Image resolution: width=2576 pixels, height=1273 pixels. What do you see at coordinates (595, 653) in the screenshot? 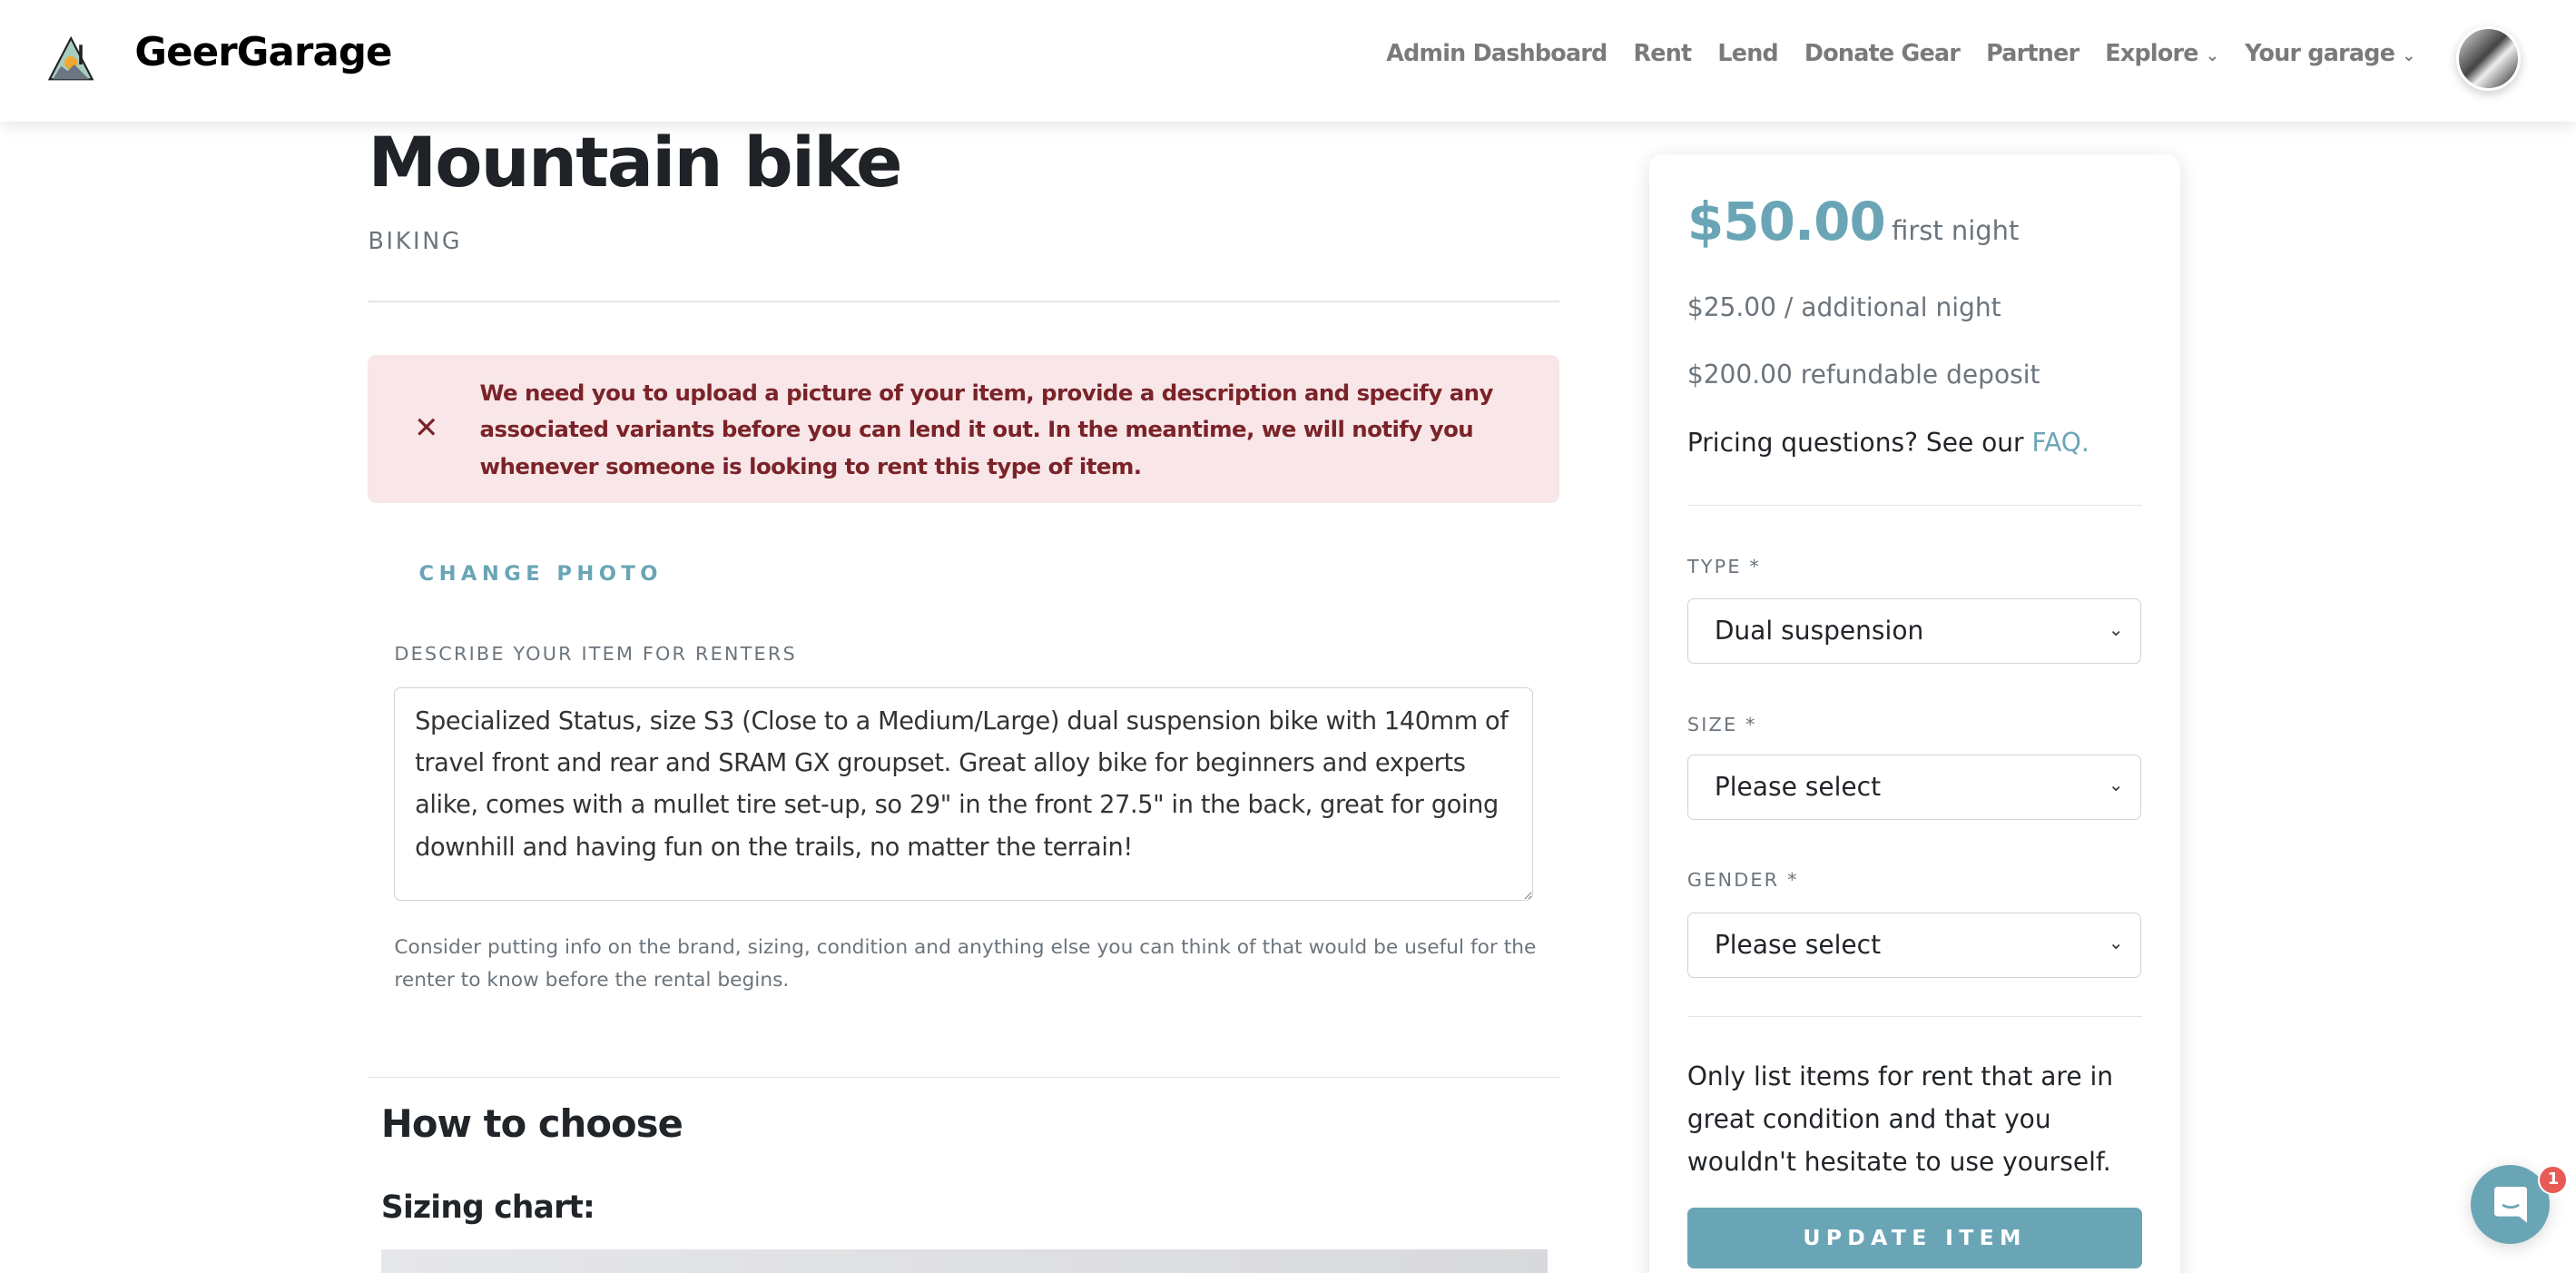
I see `description-label: DESCRIBE YOUR ITEM FOR RENTERS` at bounding box center [595, 653].